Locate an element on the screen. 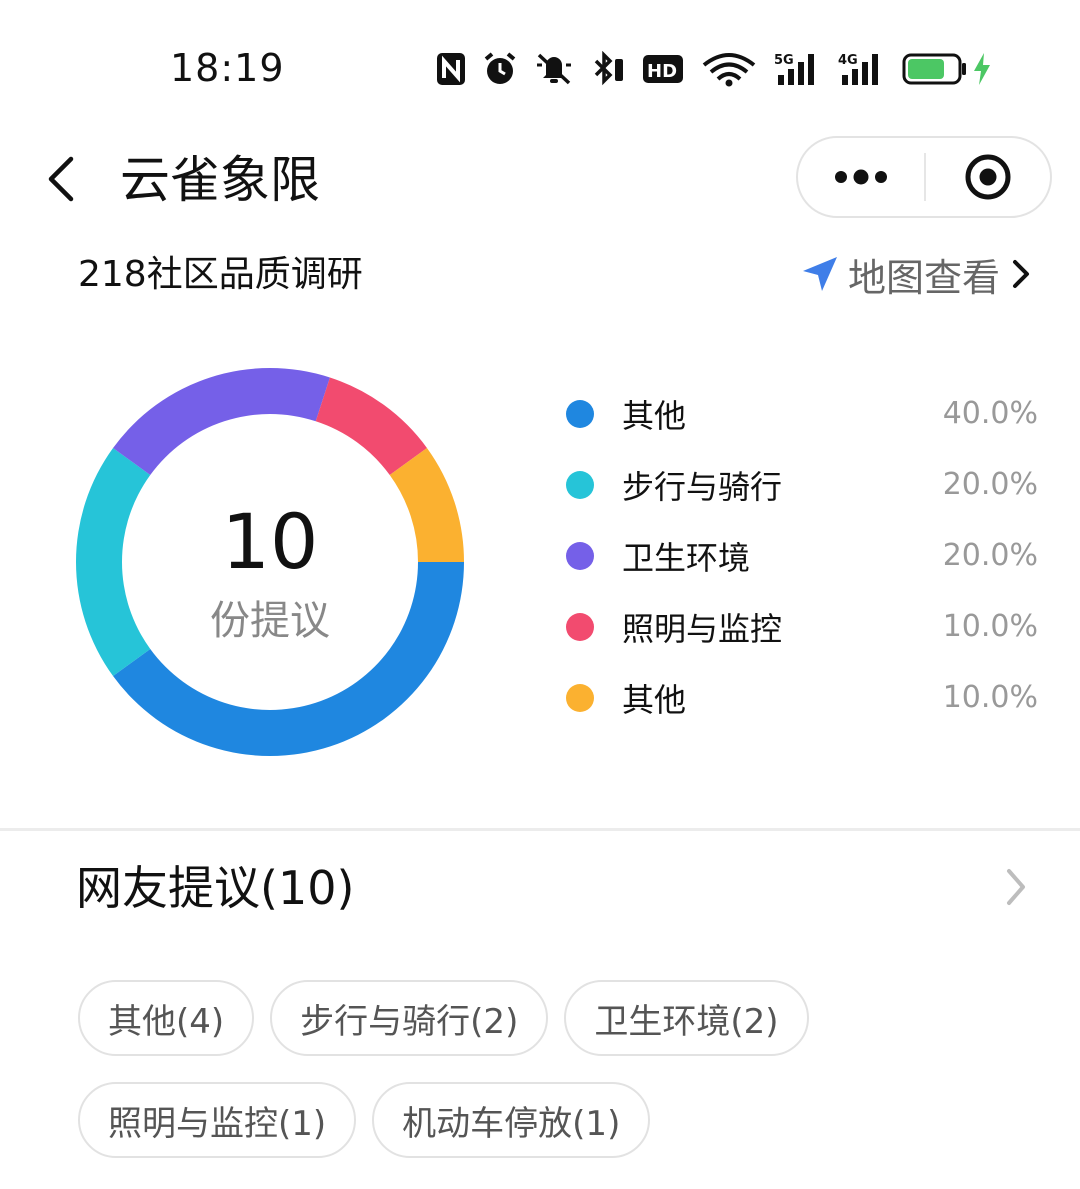 Image resolution: width=1080 pixels, height=1189 pixels. battery-icon is located at coordinates (935, 69).